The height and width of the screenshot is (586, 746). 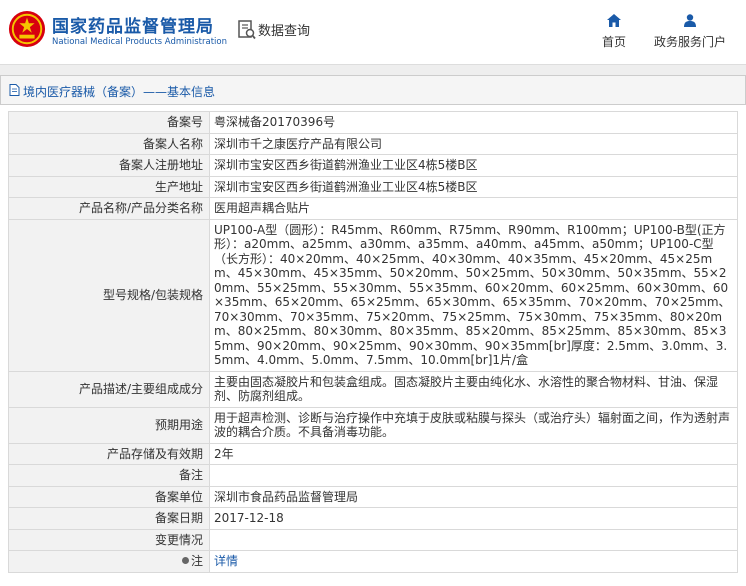 What do you see at coordinates (109, 208) in the screenshot?
I see `field-label: 产品名称/产品分类名称` at bounding box center [109, 208].